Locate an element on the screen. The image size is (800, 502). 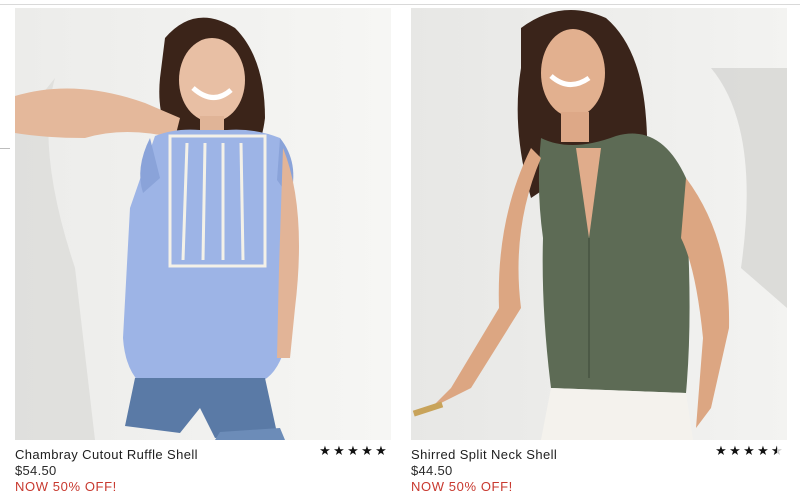
product-price: $54.50 is located at coordinates (36, 470).